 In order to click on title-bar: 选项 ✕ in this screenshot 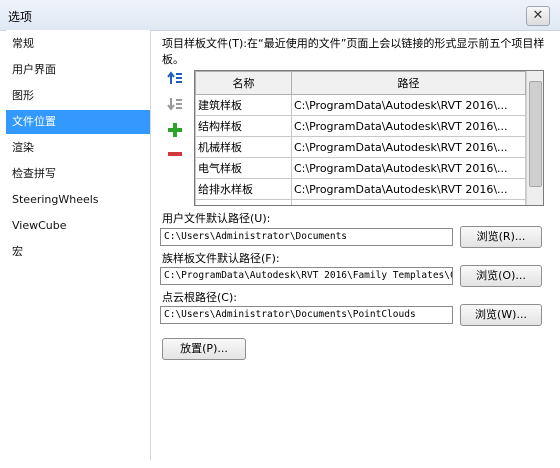, I will do `click(280, 15)`.